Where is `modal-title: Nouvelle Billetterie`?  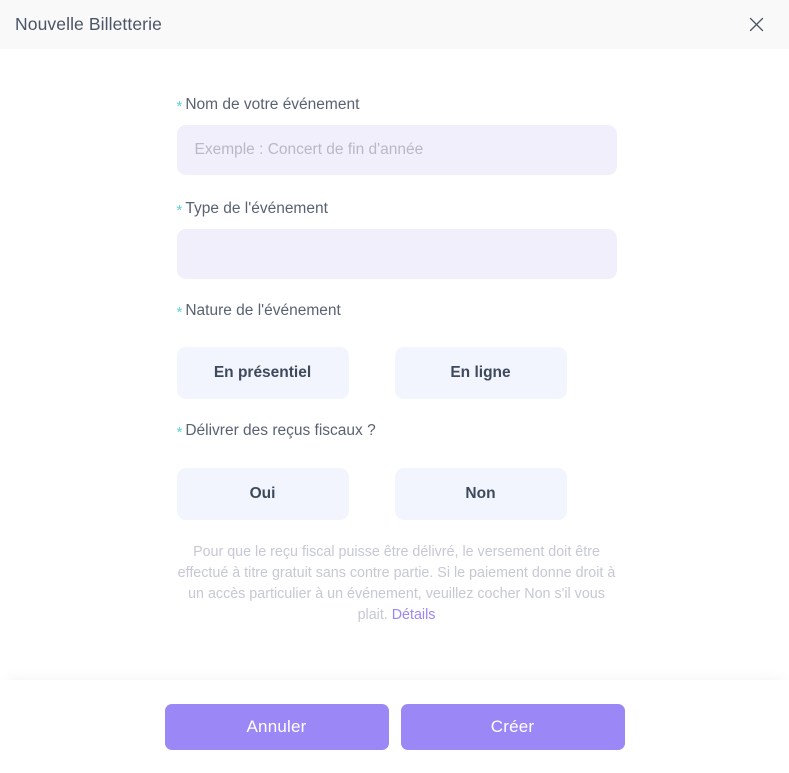
modal-title: Nouvelle Billetterie is located at coordinates (88, 24).